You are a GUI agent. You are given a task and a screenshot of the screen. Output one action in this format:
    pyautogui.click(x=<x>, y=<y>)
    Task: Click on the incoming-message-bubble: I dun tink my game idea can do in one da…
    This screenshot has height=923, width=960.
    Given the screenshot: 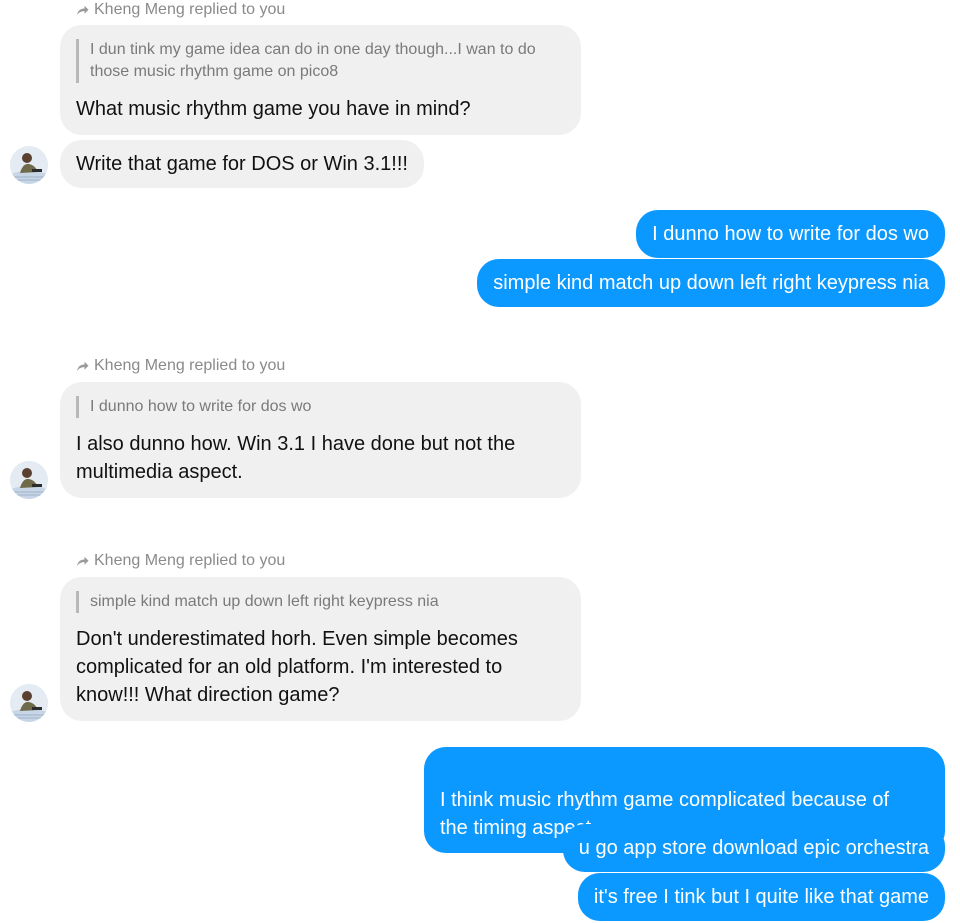 What is the action you would take?
    pyautogui.click(x=320, y=80)
    